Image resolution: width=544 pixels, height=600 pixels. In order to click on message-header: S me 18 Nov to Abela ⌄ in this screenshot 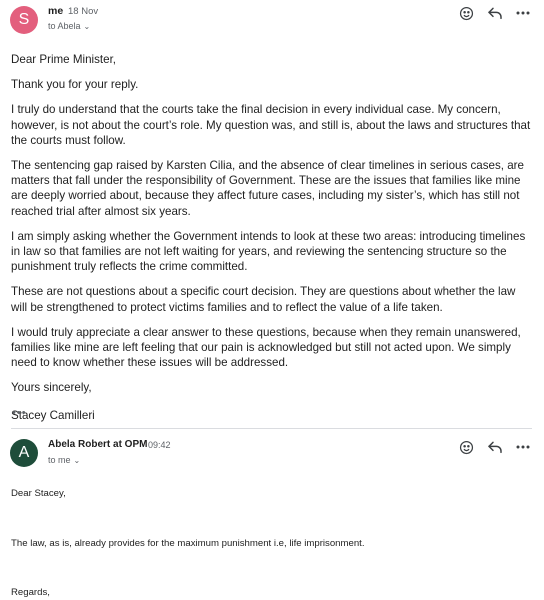, I will do `click(272, 20)`.